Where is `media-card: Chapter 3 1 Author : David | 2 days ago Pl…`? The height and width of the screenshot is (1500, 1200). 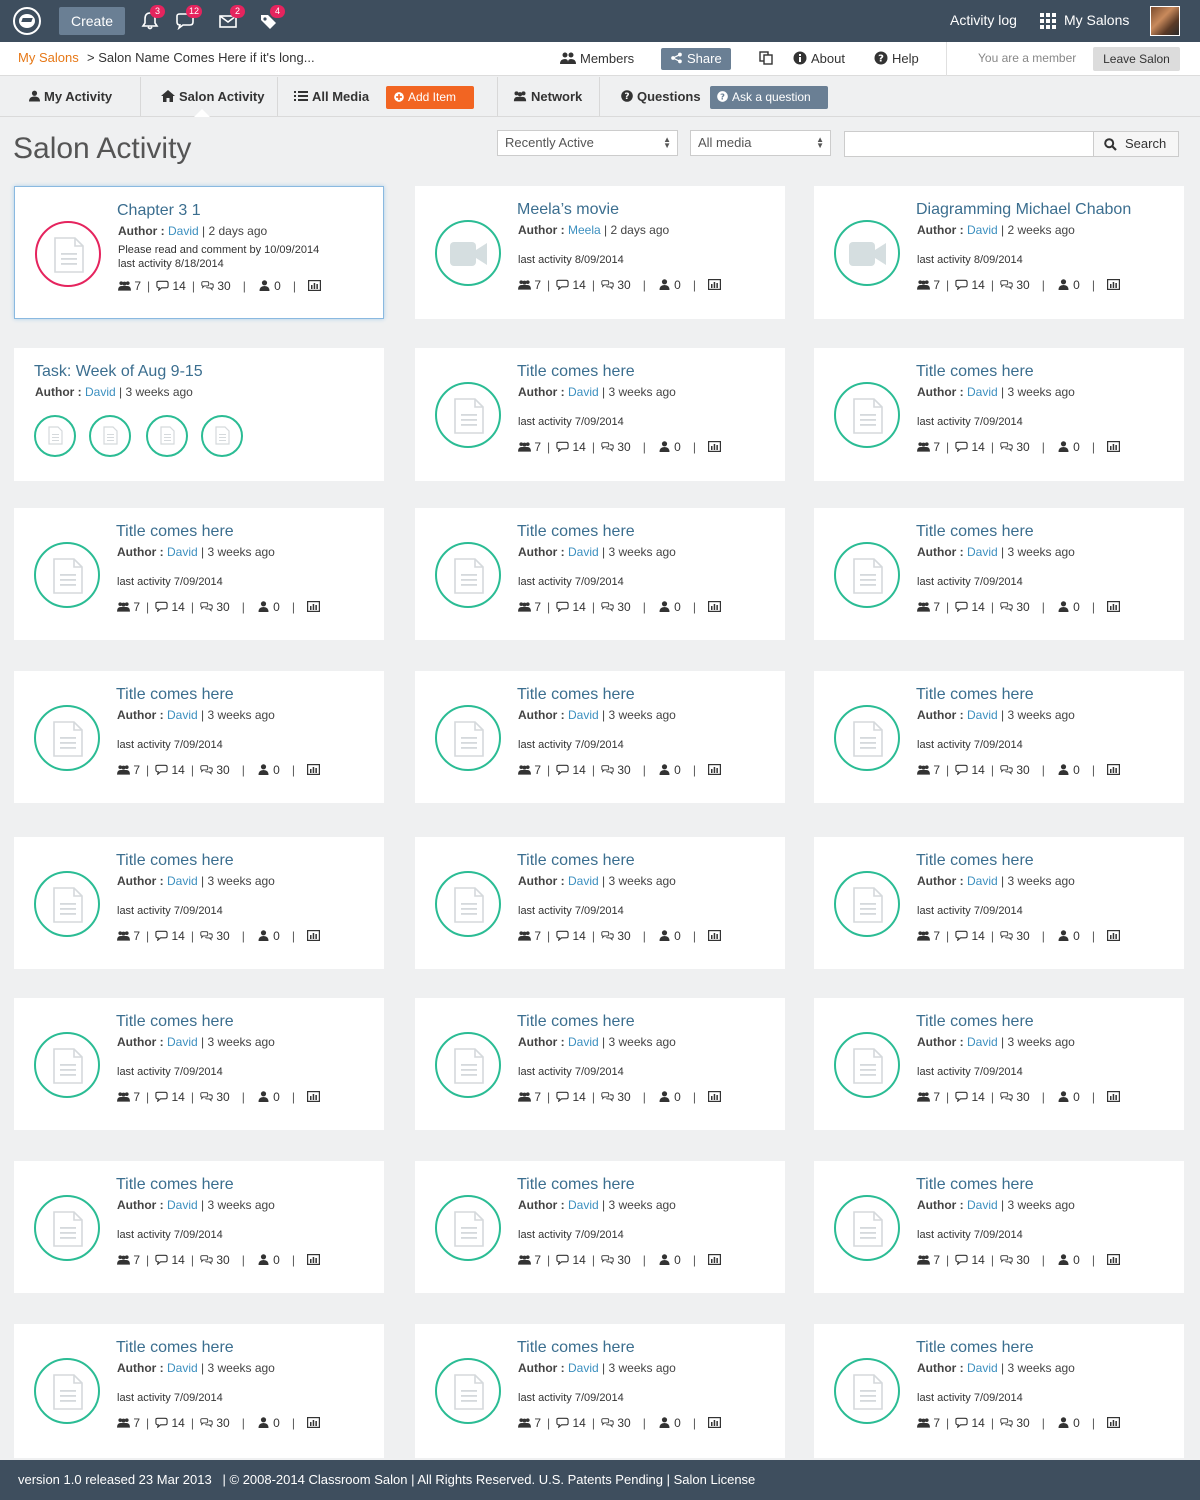 media-card: Chapter 3 1 Author : David | 2 days ago Pl… is located at coordinates (199, 252).